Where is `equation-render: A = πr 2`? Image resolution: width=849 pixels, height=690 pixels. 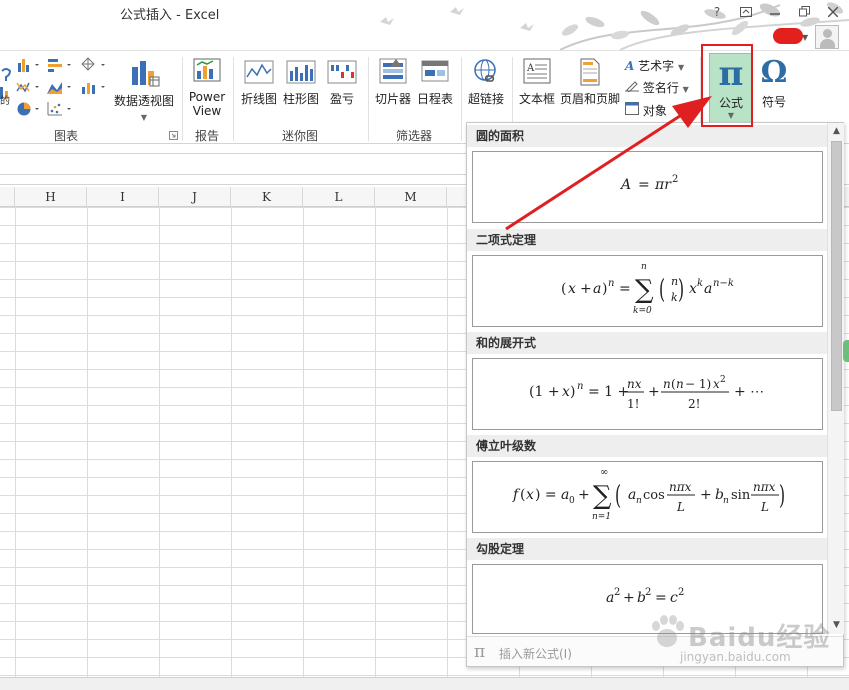 equation-render: A = πr 2 is located at coordinates (648, 183).